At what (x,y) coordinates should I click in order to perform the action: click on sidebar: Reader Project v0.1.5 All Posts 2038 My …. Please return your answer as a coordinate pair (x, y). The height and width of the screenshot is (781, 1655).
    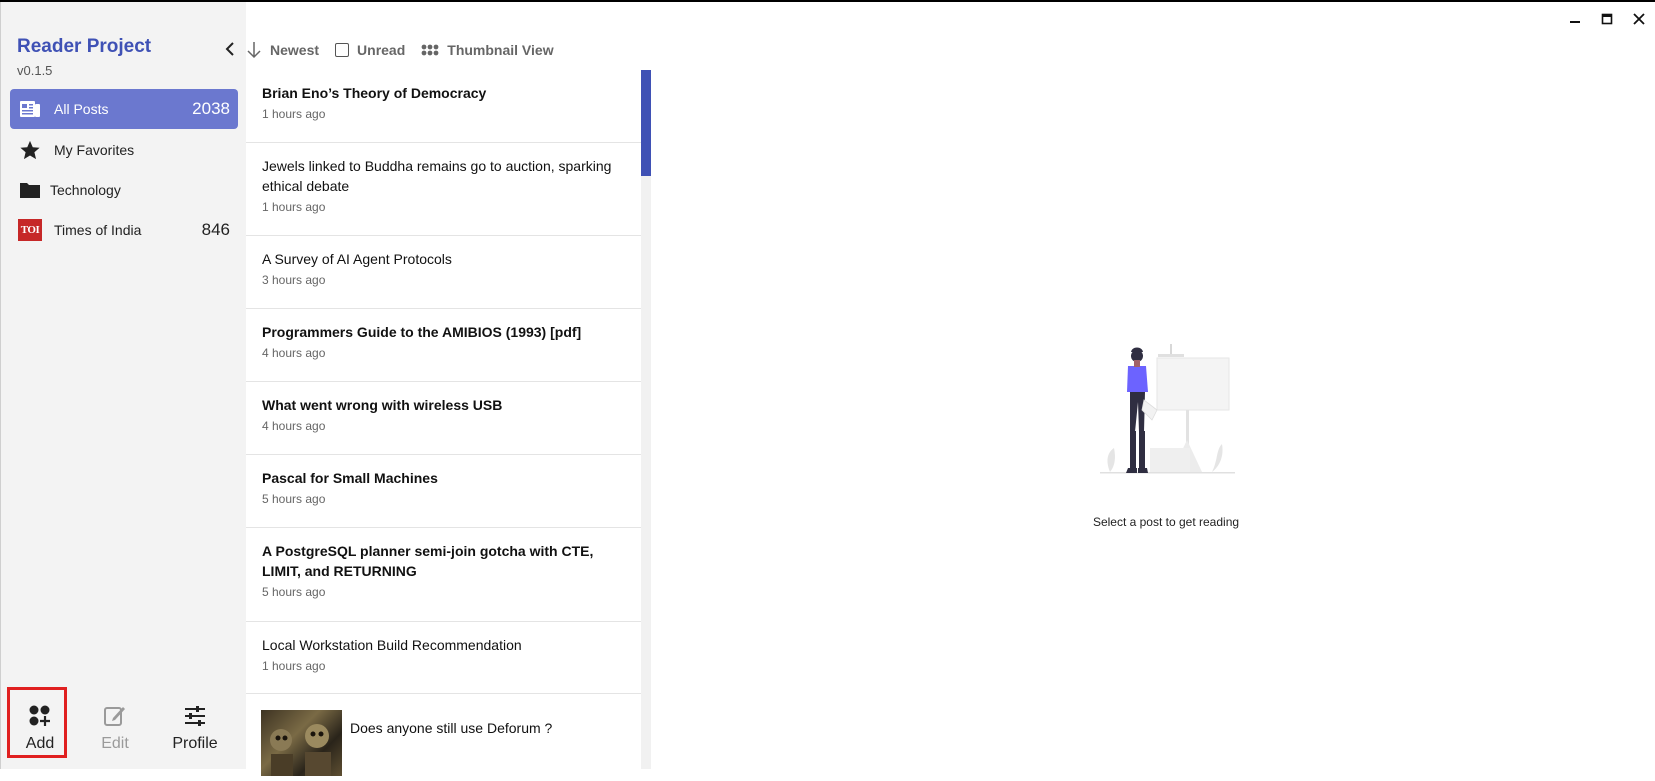
    Looking at the image, I should click on (123, 385).